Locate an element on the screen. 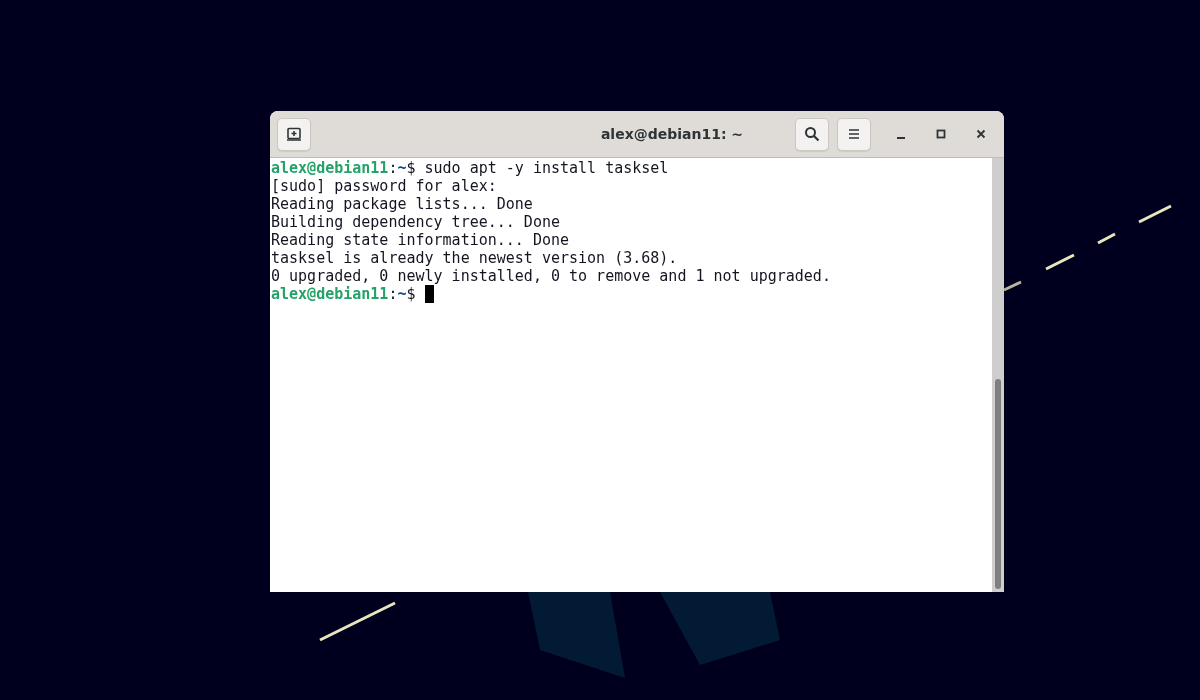  output-line: 0 upgraded, 0 newly installed, 0 to remove and 1 not upgraded. is located at coordinates (551, 276).